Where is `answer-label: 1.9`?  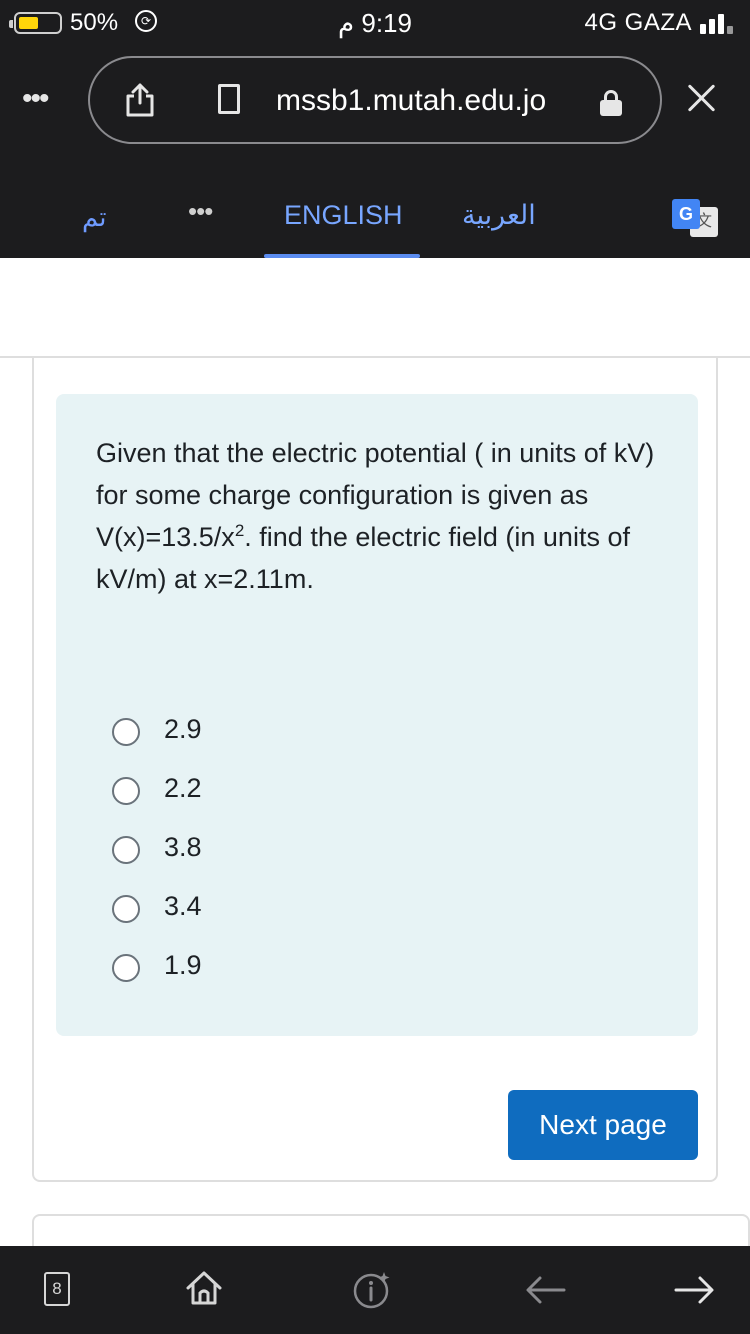 answer-label: 1.9 is located at coordinates (183, 965).